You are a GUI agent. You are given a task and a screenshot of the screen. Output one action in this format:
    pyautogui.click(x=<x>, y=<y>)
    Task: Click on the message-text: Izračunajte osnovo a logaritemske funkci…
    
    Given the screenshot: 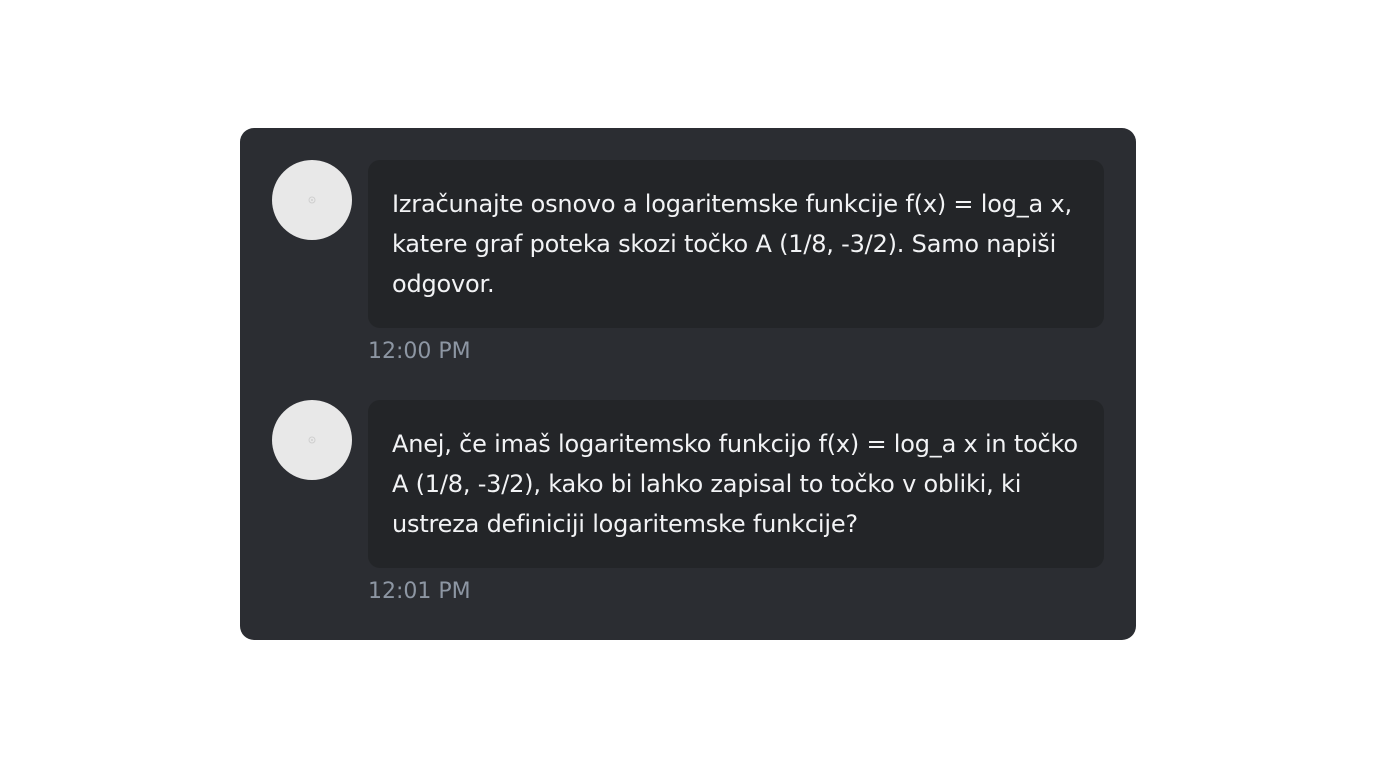 What is the action you would take?
    pyautogui.click(x=732, y=244)
    